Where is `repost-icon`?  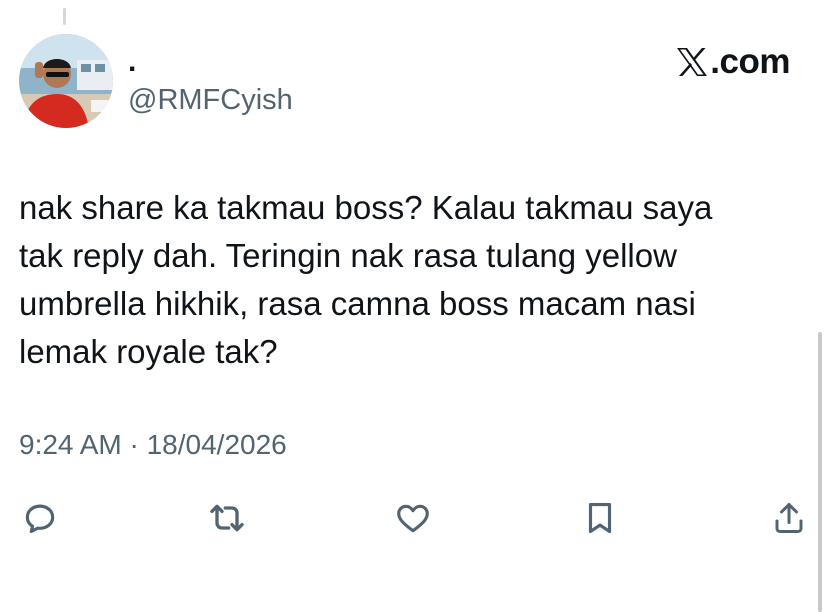 repost-icon is located at coordinates (227, 518).